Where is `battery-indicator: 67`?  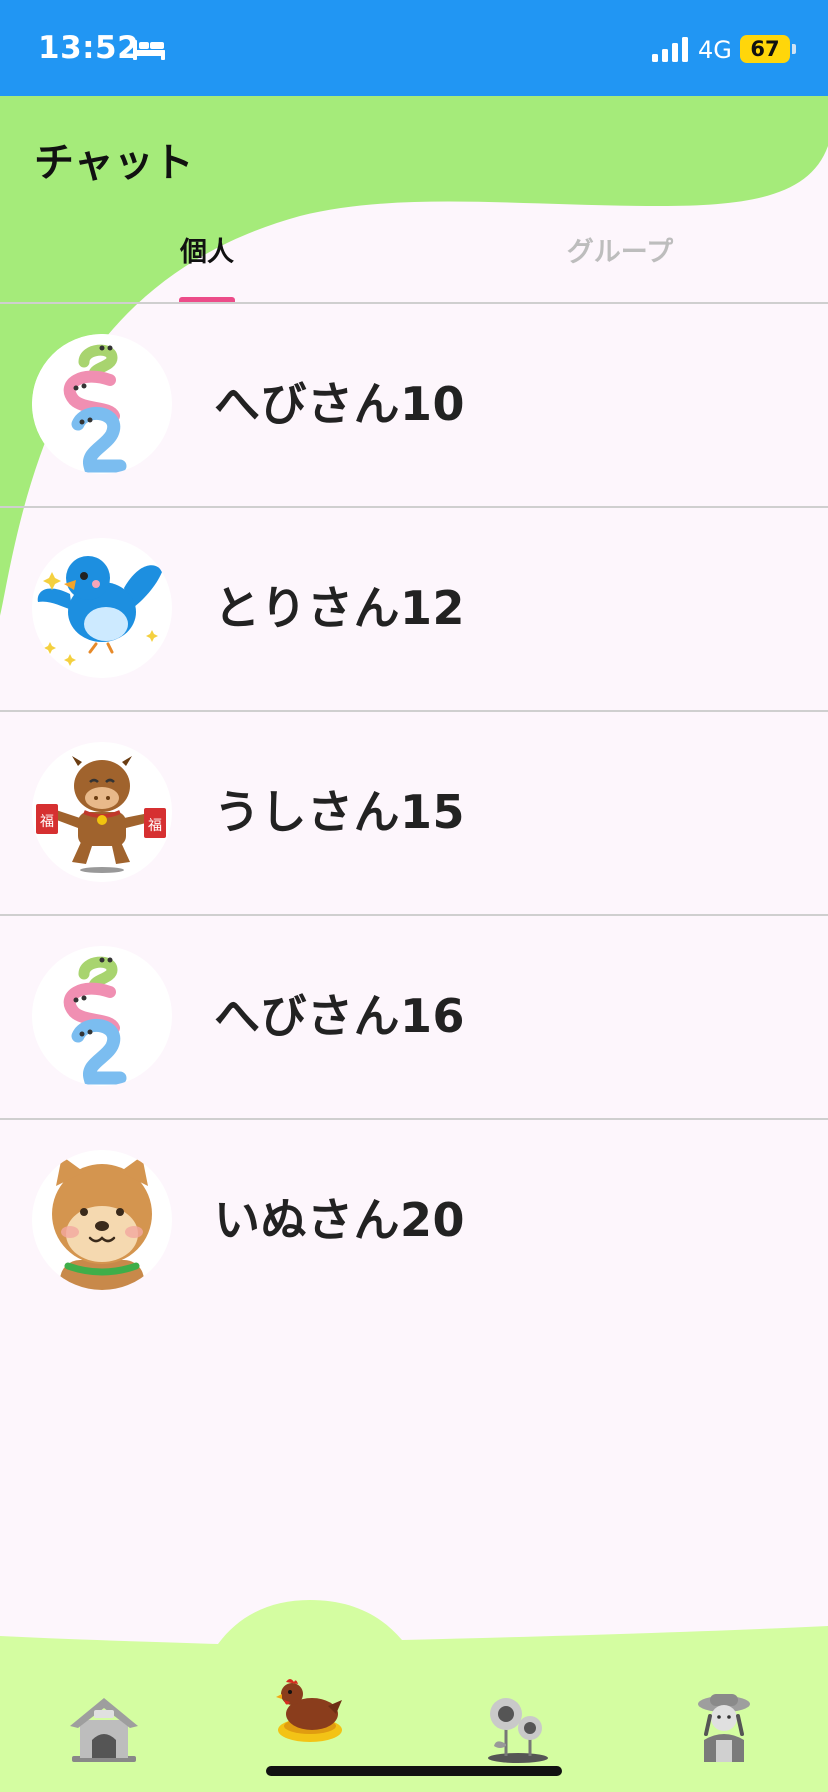
battery-indicator: 67 is located at coordinates (765, 49).